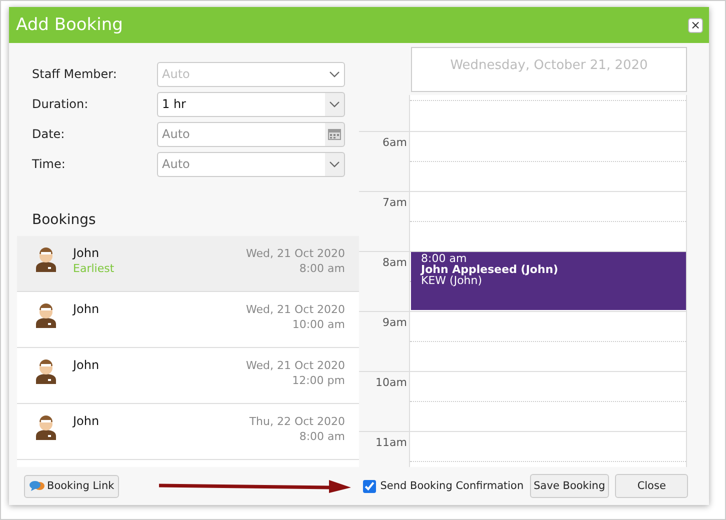 The height and width of the screenshot is (520, 726). What do you see at coordinates (64, 220) in the screenshot?
I see `bookings-heading: Bookings` at bounding box center [64, 220].